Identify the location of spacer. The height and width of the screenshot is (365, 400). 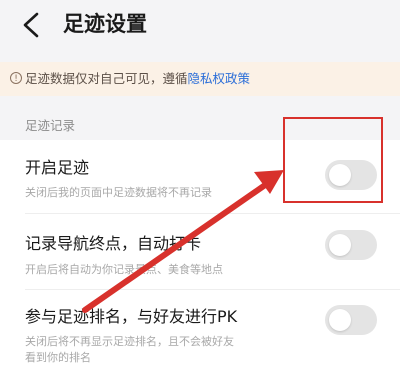
(200, 56).